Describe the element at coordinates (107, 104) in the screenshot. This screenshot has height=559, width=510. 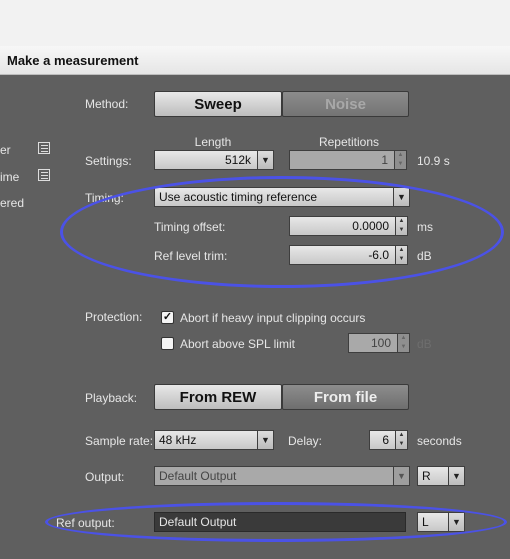
I see `method-label: Method:` at that location.